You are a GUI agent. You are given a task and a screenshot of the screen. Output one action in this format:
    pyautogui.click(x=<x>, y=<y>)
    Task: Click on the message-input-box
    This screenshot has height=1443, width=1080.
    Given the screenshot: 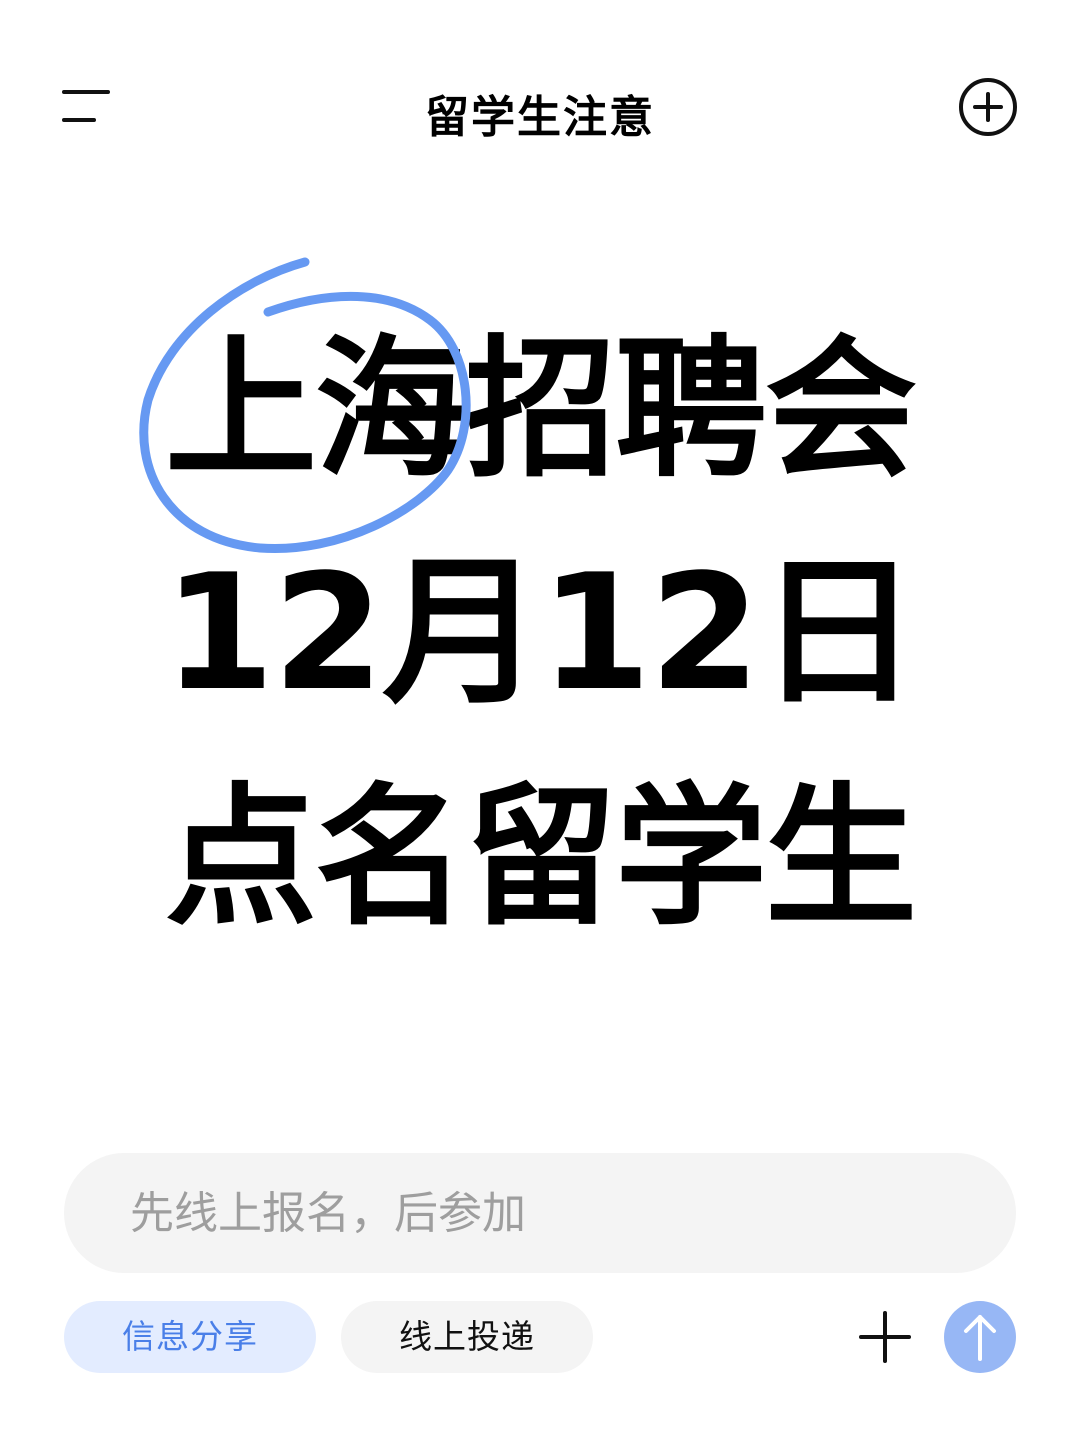 What is the action you would take?
    pyautogui.click(x=540, y=1213)
    